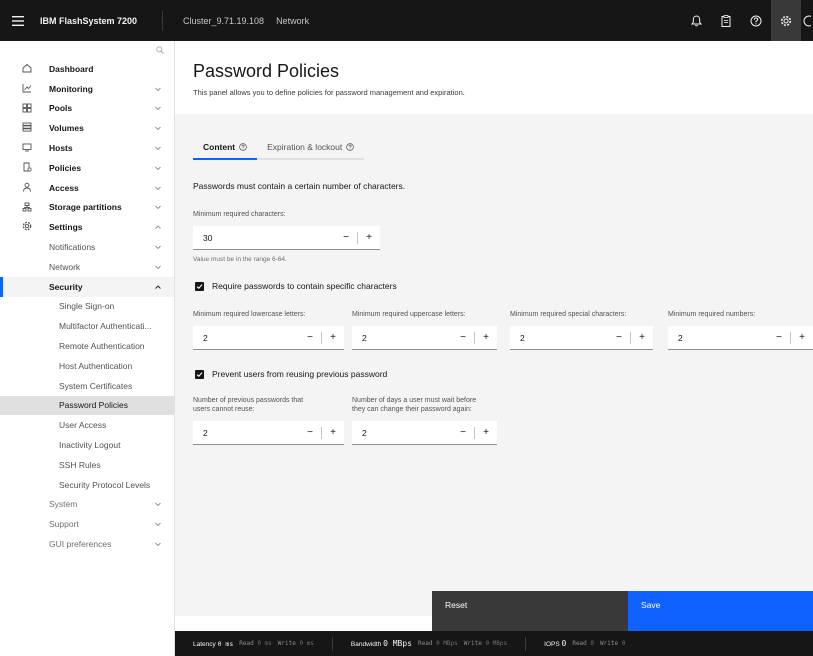 The image size is (813, 656). What do you see at coordinates (293, 20) in the screenshot?
I see `breadcrumb-section: Network` at bounding box center [293, 20].